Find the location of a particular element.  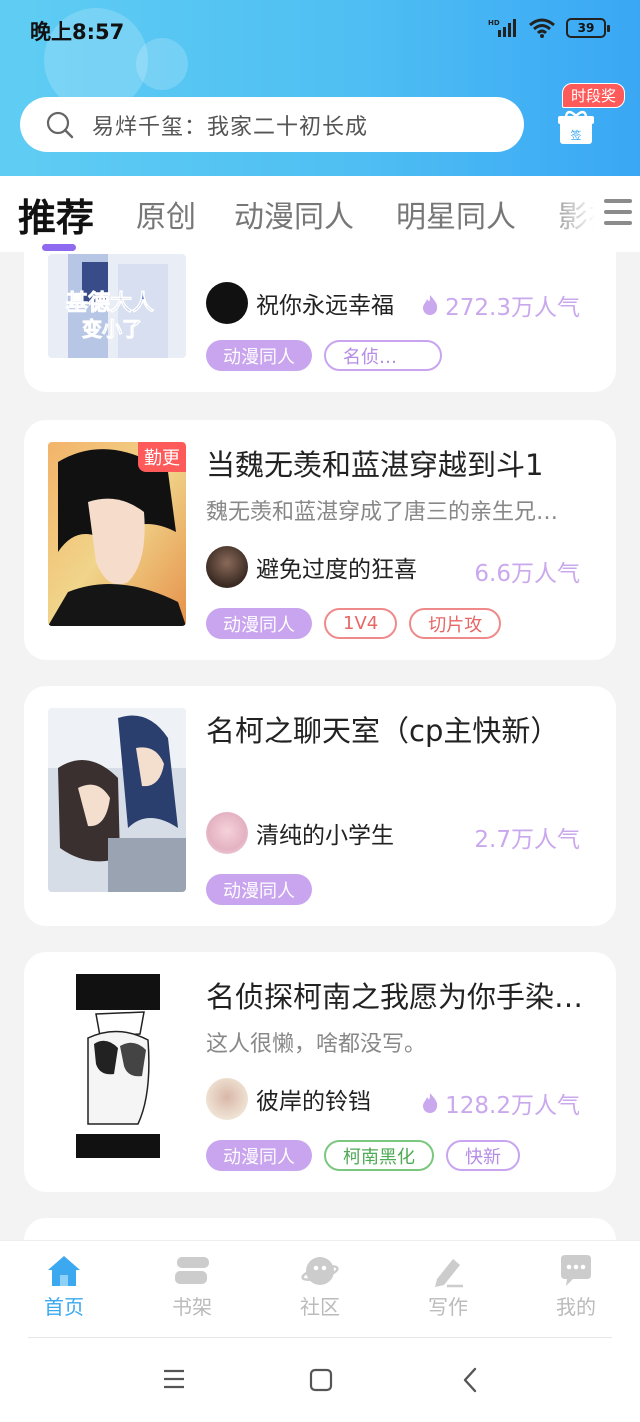

battery-icon: 39 is located at coordinates (588, 28).